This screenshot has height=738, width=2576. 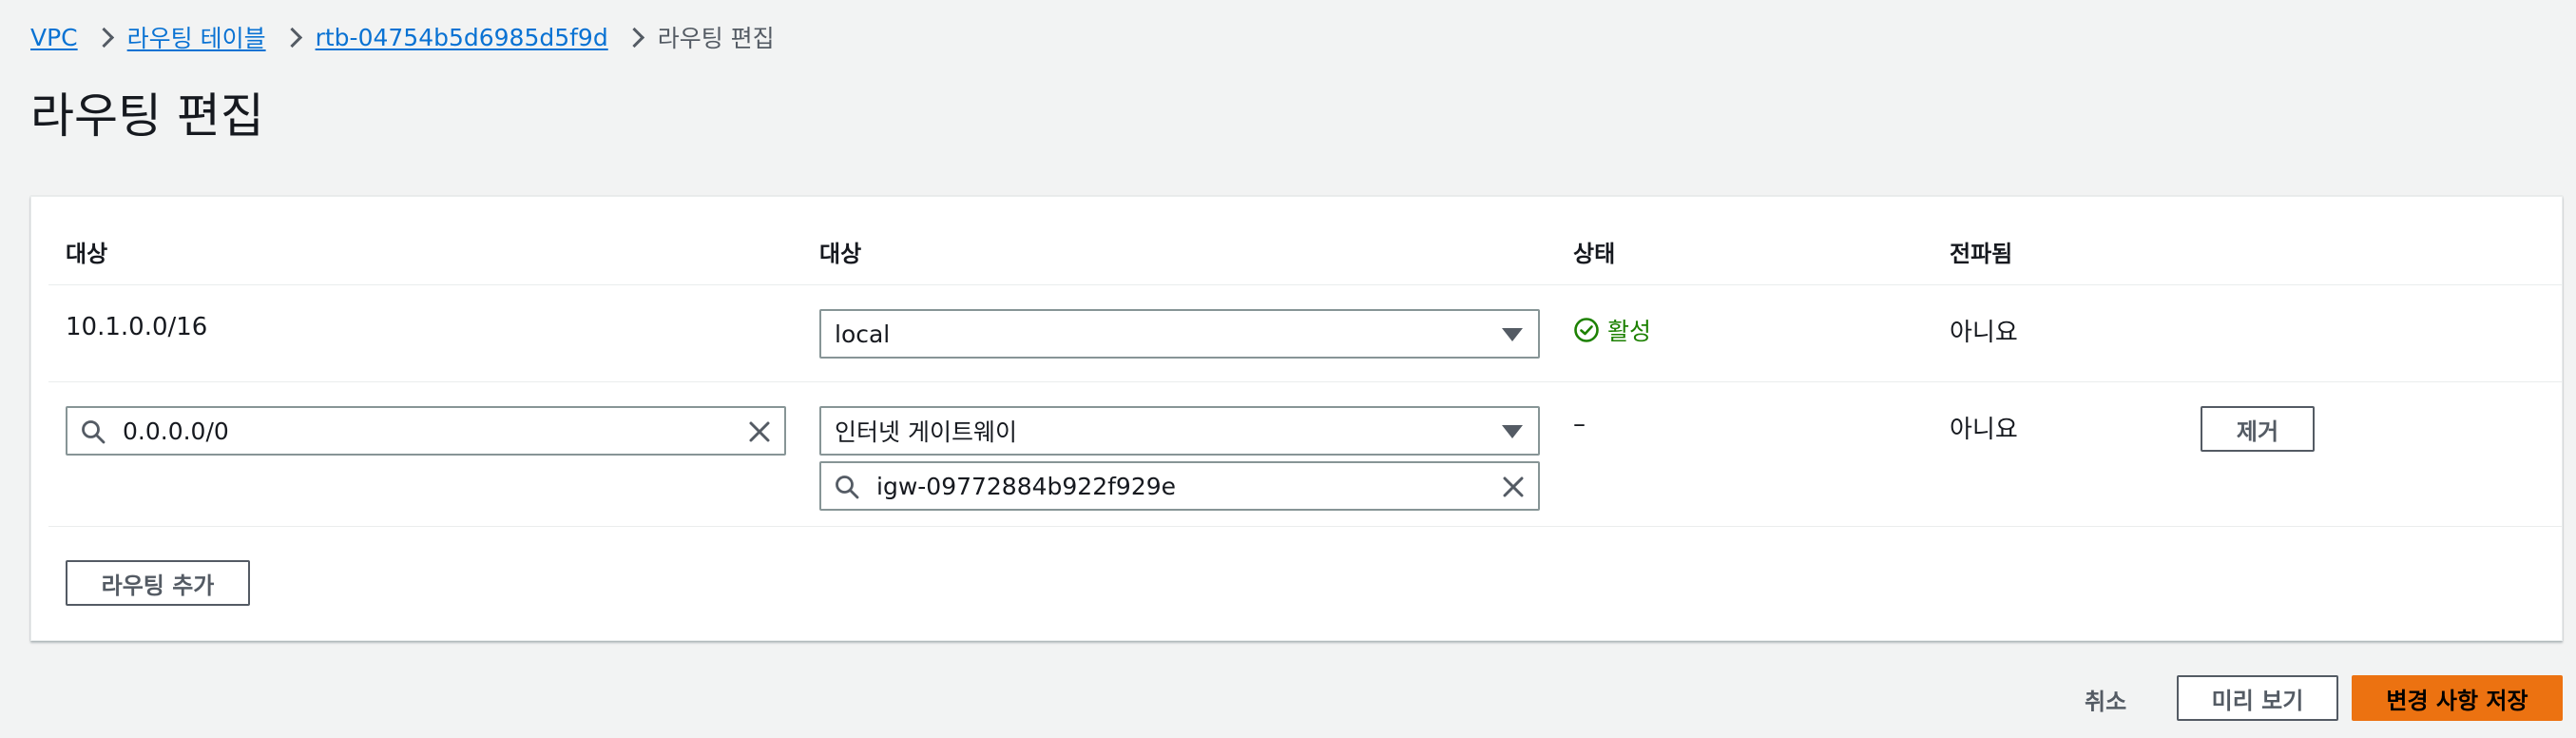 What do you see at coordinates (2258, 429) in the screenshot?
I see `remove-route-button: 제거` at bounding box center [2258, 429].